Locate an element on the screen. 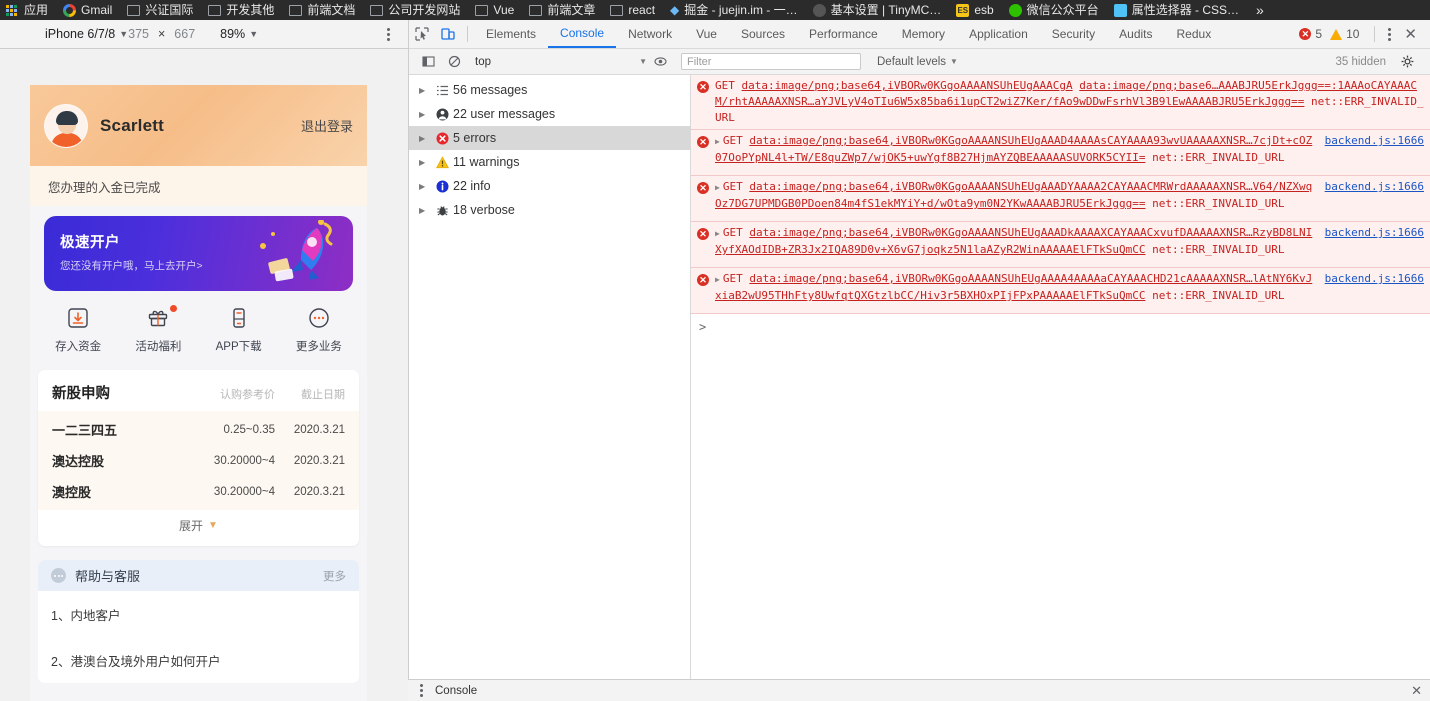  bookmarks-overflow-icon: » is located at coordinates (1260, 10).